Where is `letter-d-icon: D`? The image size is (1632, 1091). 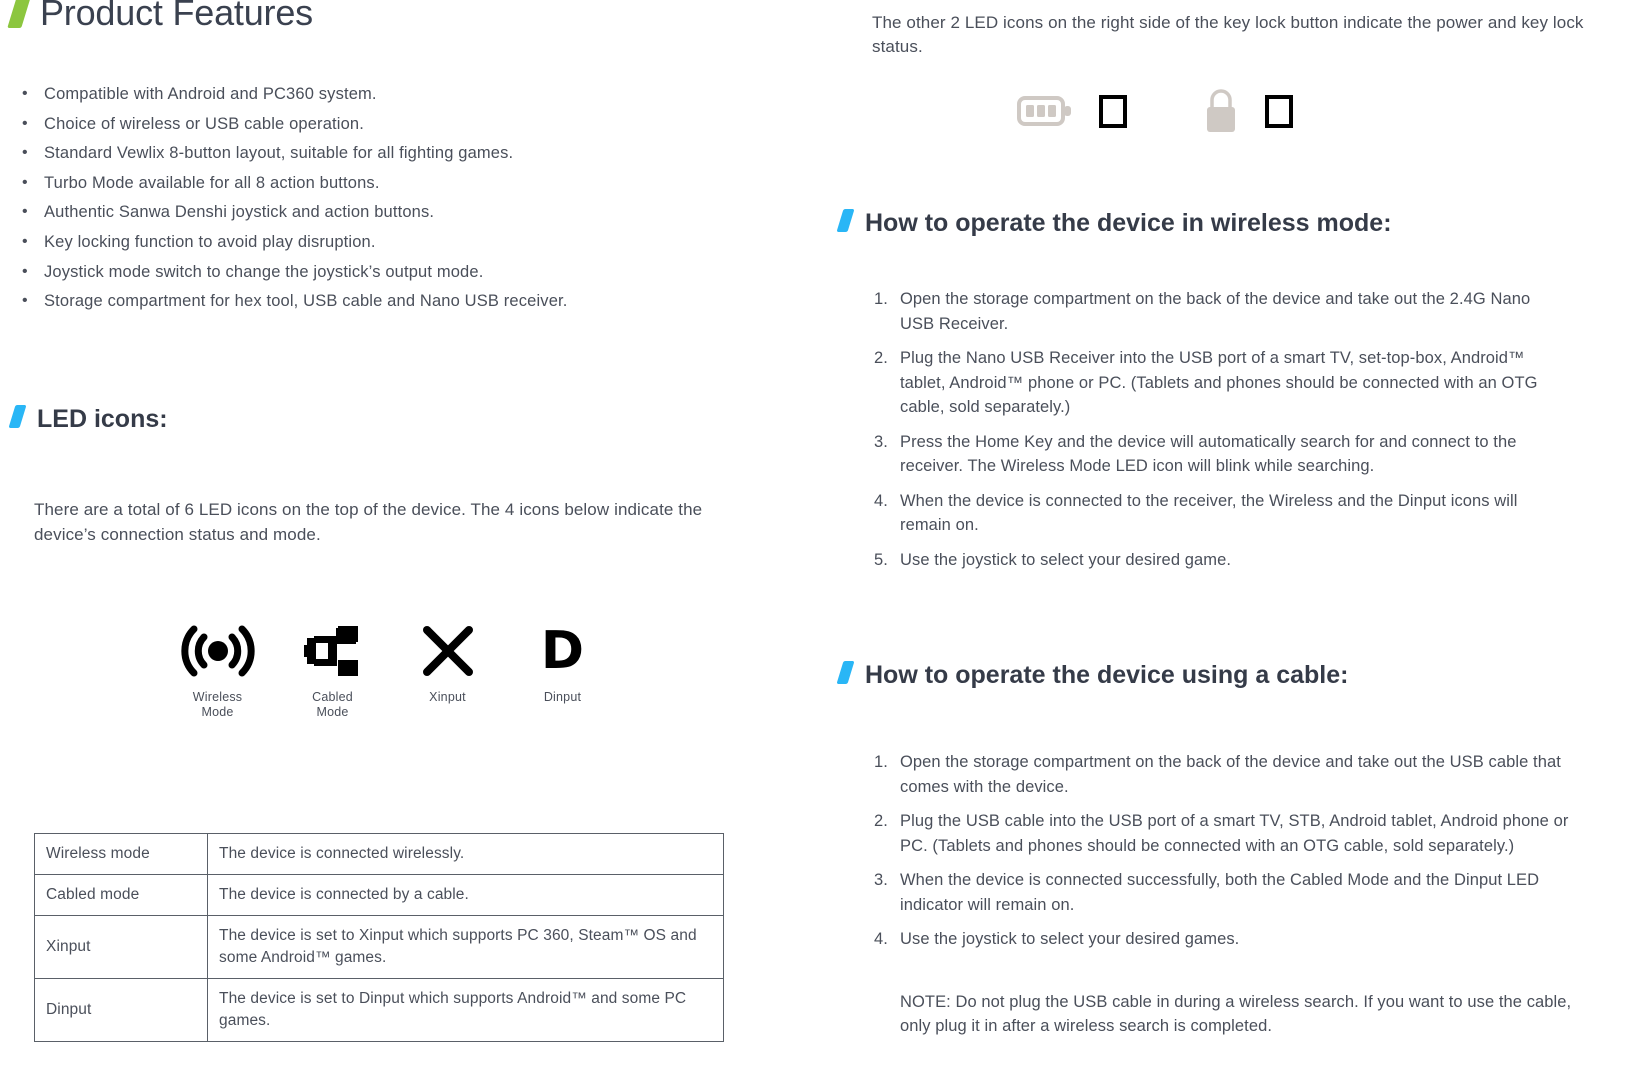
letter-d-icon: D is located at coordinates (562, 651).